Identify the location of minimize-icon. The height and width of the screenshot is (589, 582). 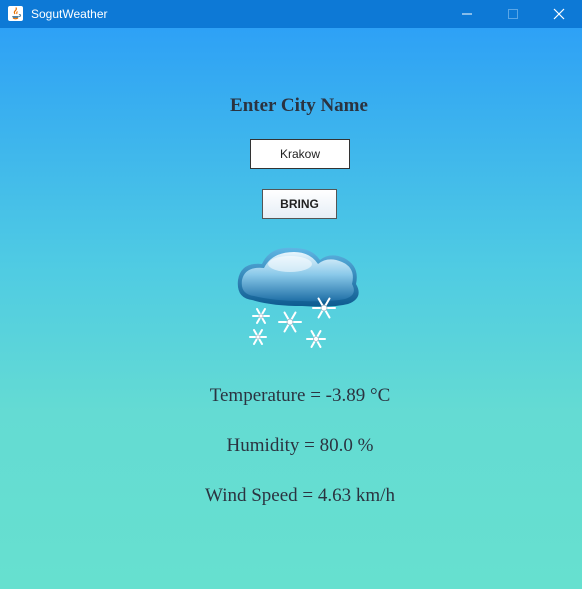
(467, 14).